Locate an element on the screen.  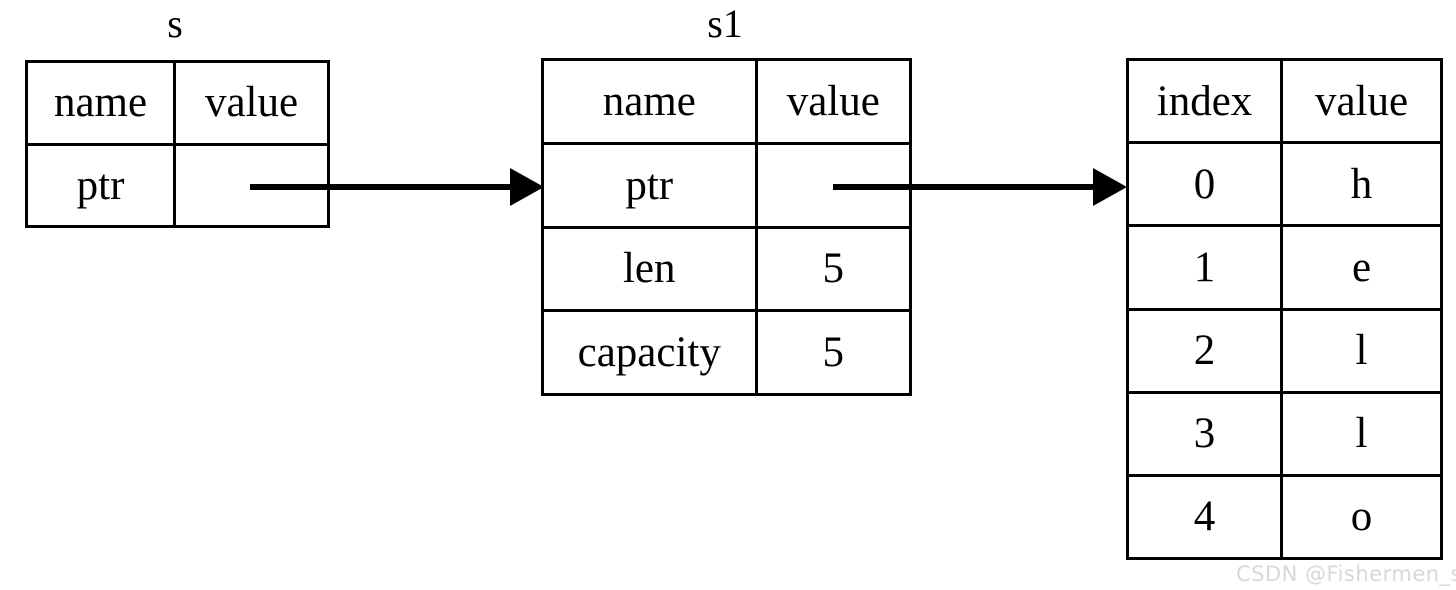
table-row: len 5 is located at coordinates (726, 270).